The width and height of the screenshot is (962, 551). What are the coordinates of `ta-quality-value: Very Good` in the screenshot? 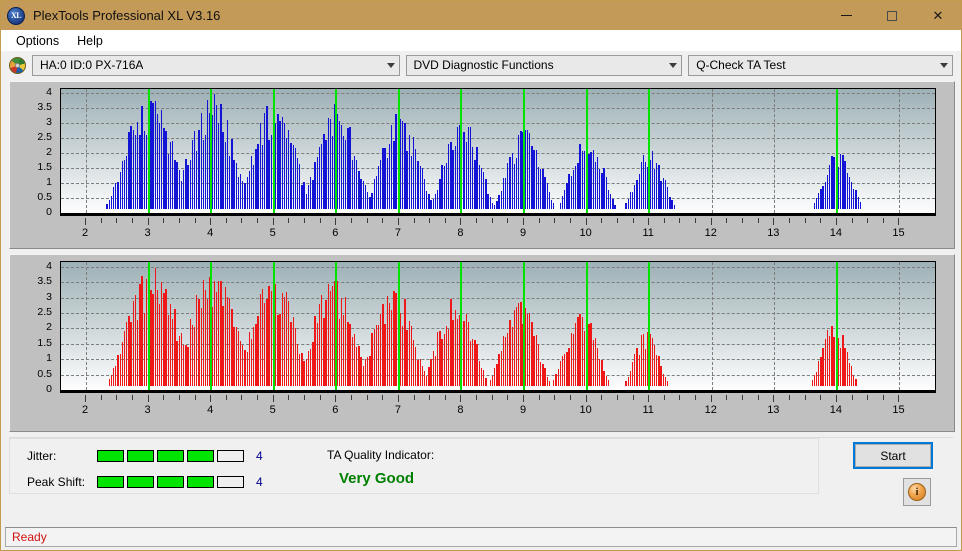 It's located at (377, 478).